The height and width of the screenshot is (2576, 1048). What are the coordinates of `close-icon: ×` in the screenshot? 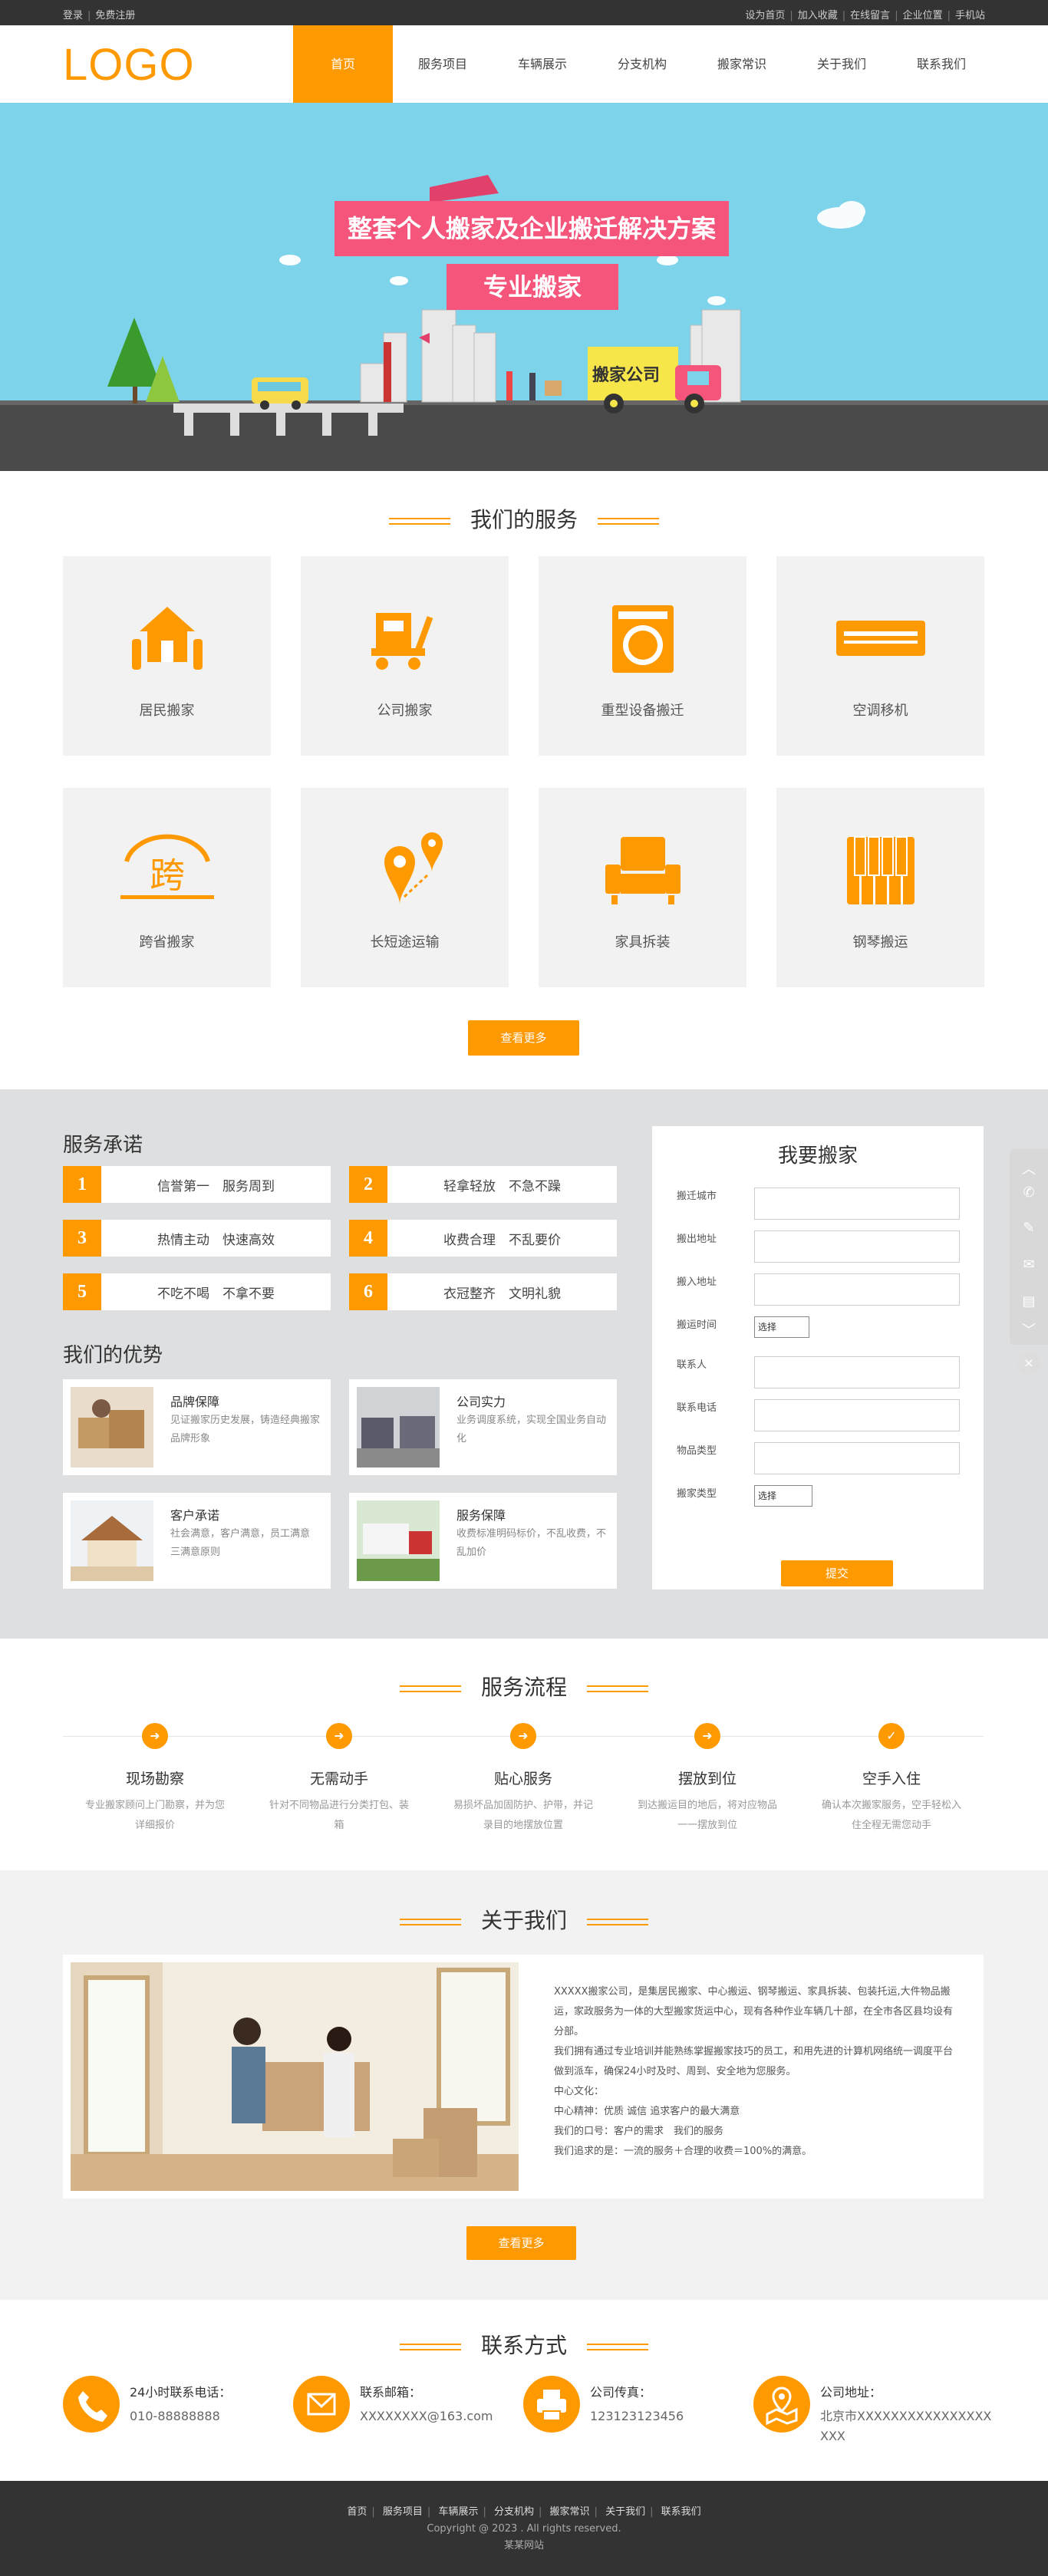 It's located at (1028, 1363).